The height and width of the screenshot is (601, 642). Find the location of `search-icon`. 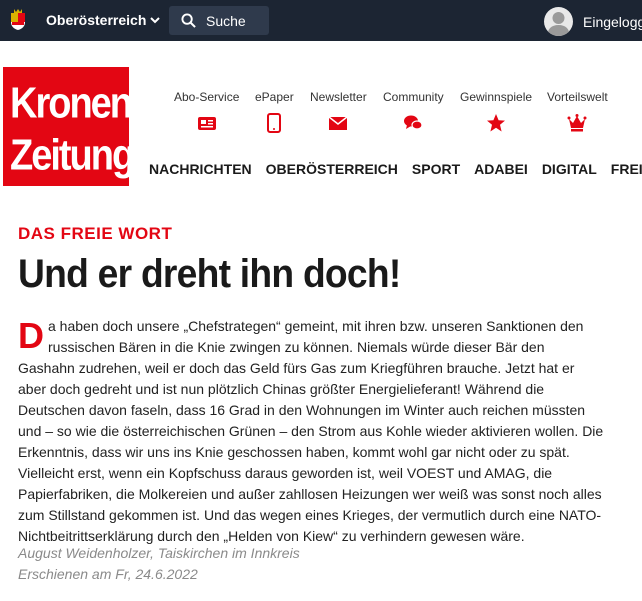

search-icon is located at coordinates (188, 20).